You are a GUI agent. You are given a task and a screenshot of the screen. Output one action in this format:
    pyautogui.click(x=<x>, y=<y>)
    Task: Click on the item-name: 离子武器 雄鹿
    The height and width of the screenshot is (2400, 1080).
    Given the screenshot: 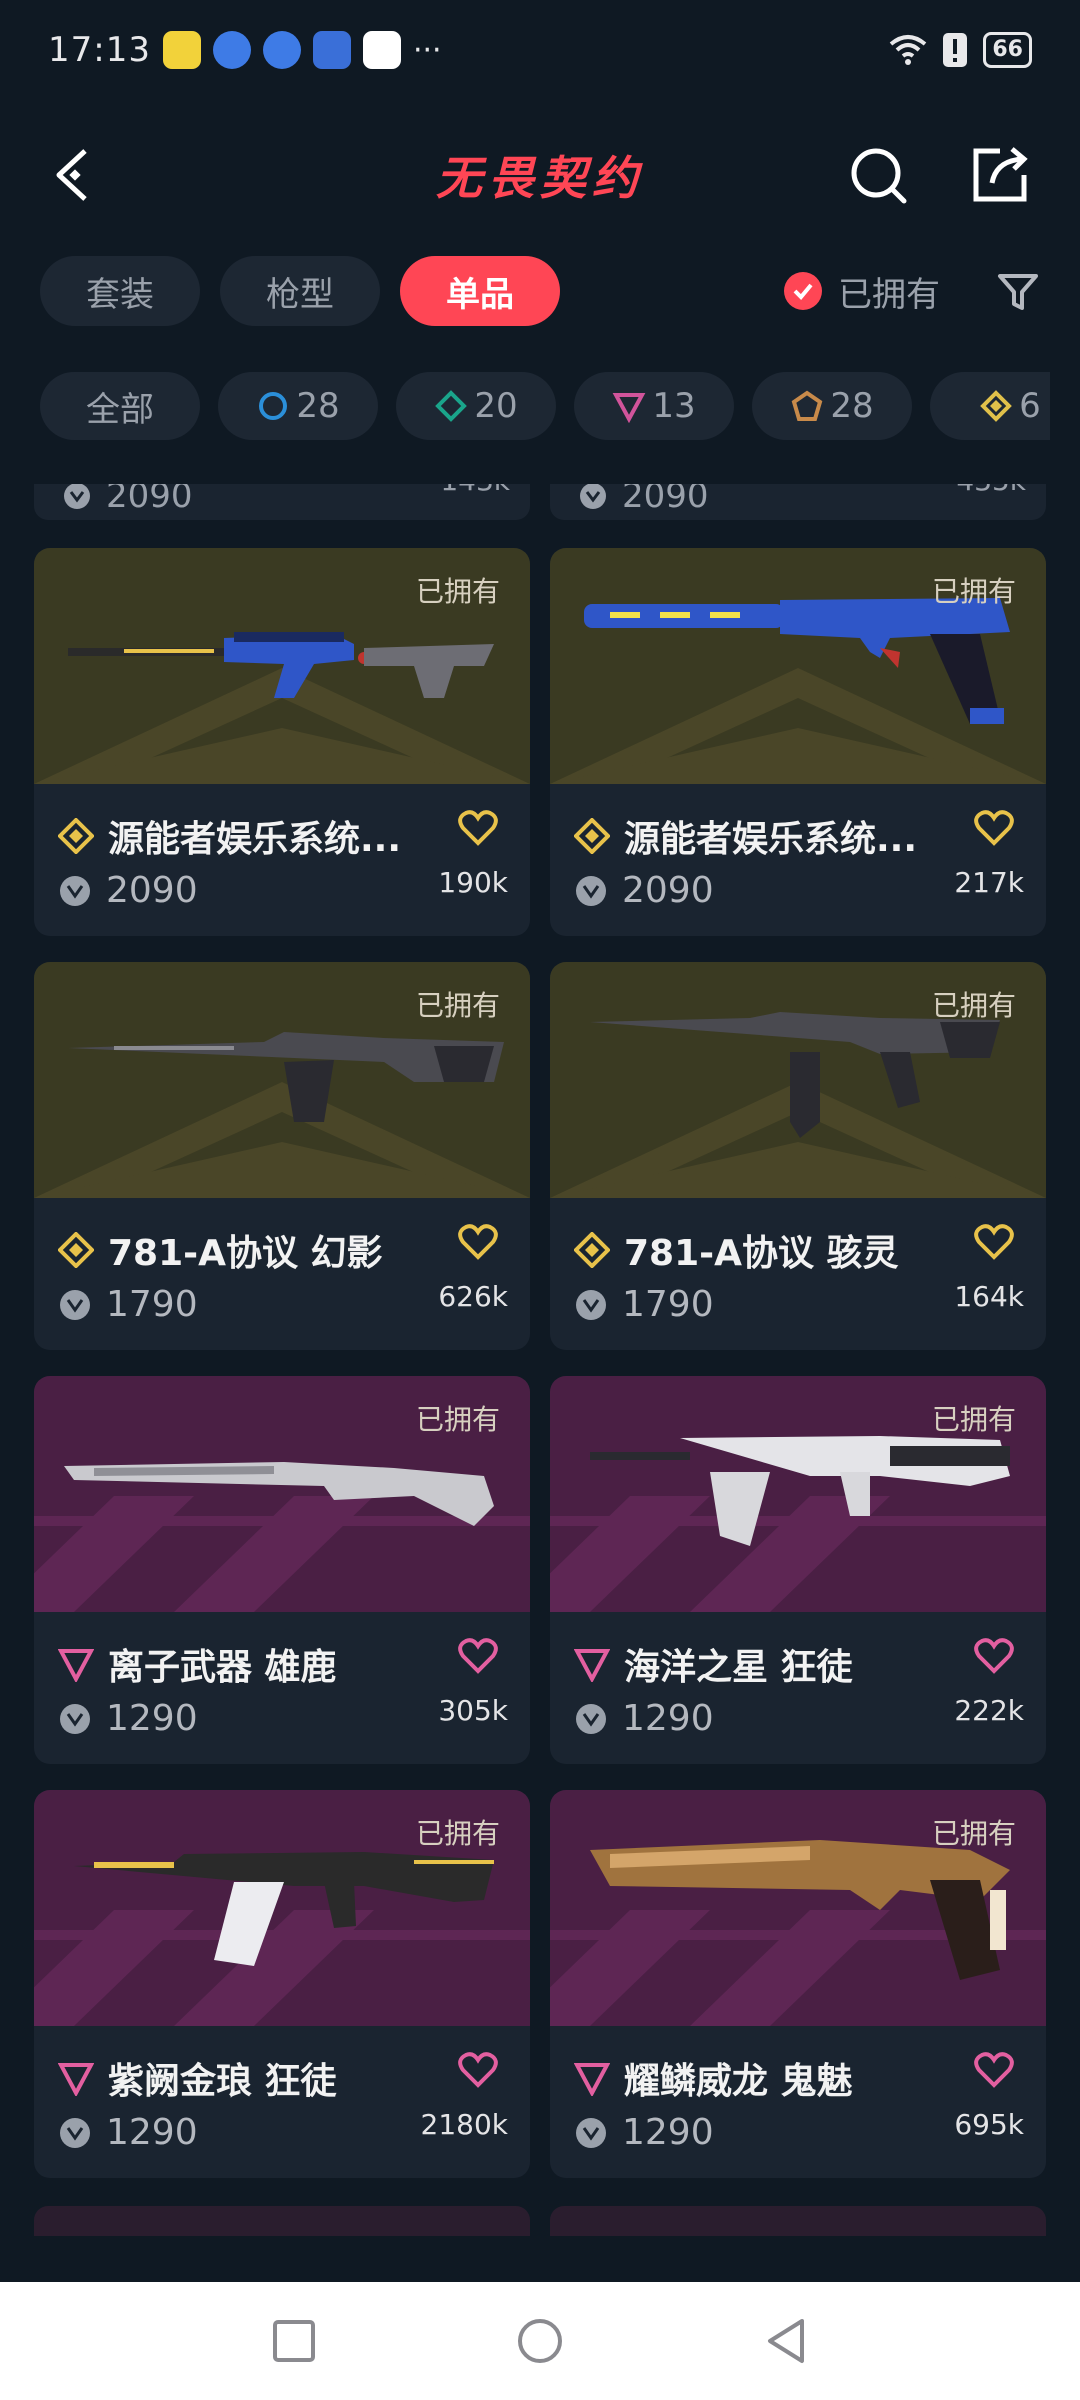 What is the action you would take?
    pyautogui.click(x=222, y=1667)
    